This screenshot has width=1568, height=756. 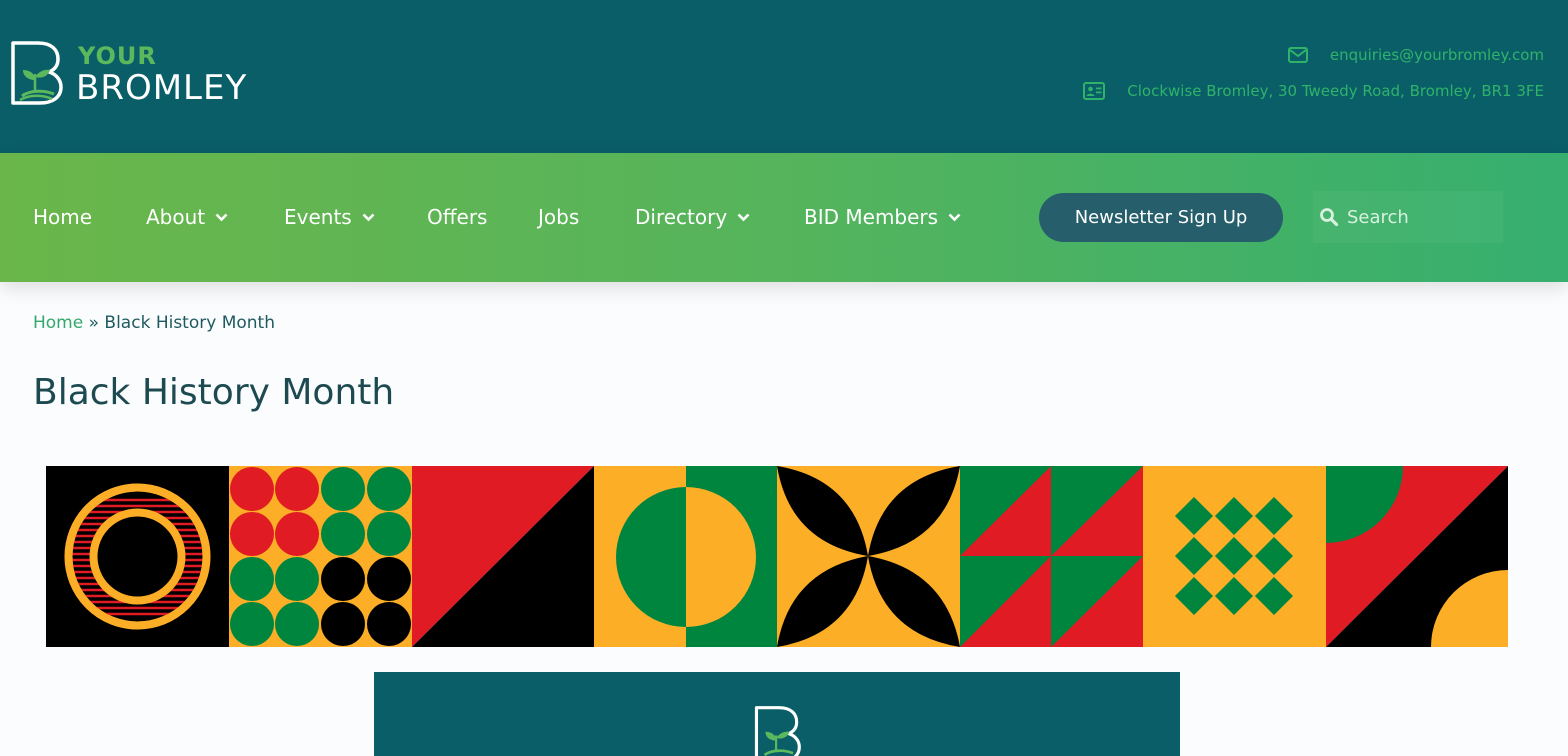 I want to click on nav-item-bid-members: BID Members, so click(x=882, y=217).